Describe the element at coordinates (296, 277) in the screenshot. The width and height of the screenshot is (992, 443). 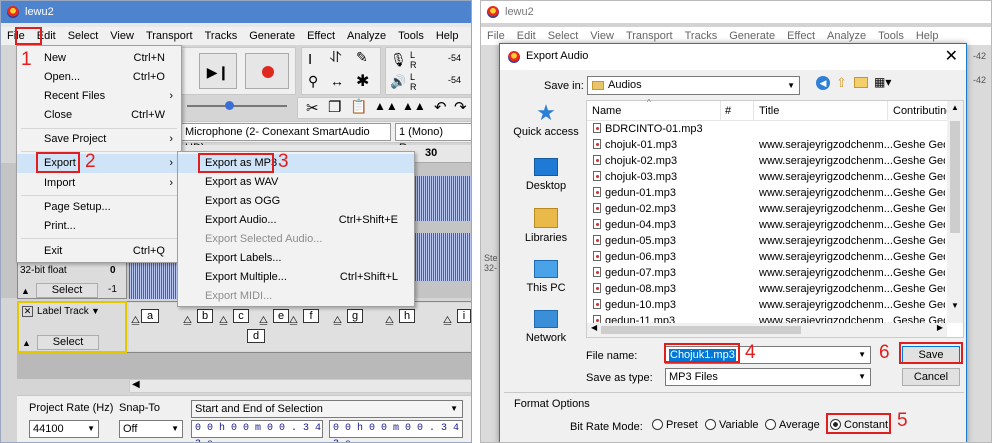
I see `export-multiple: Export Multiple... Ctrl+Shift+L` at that location.